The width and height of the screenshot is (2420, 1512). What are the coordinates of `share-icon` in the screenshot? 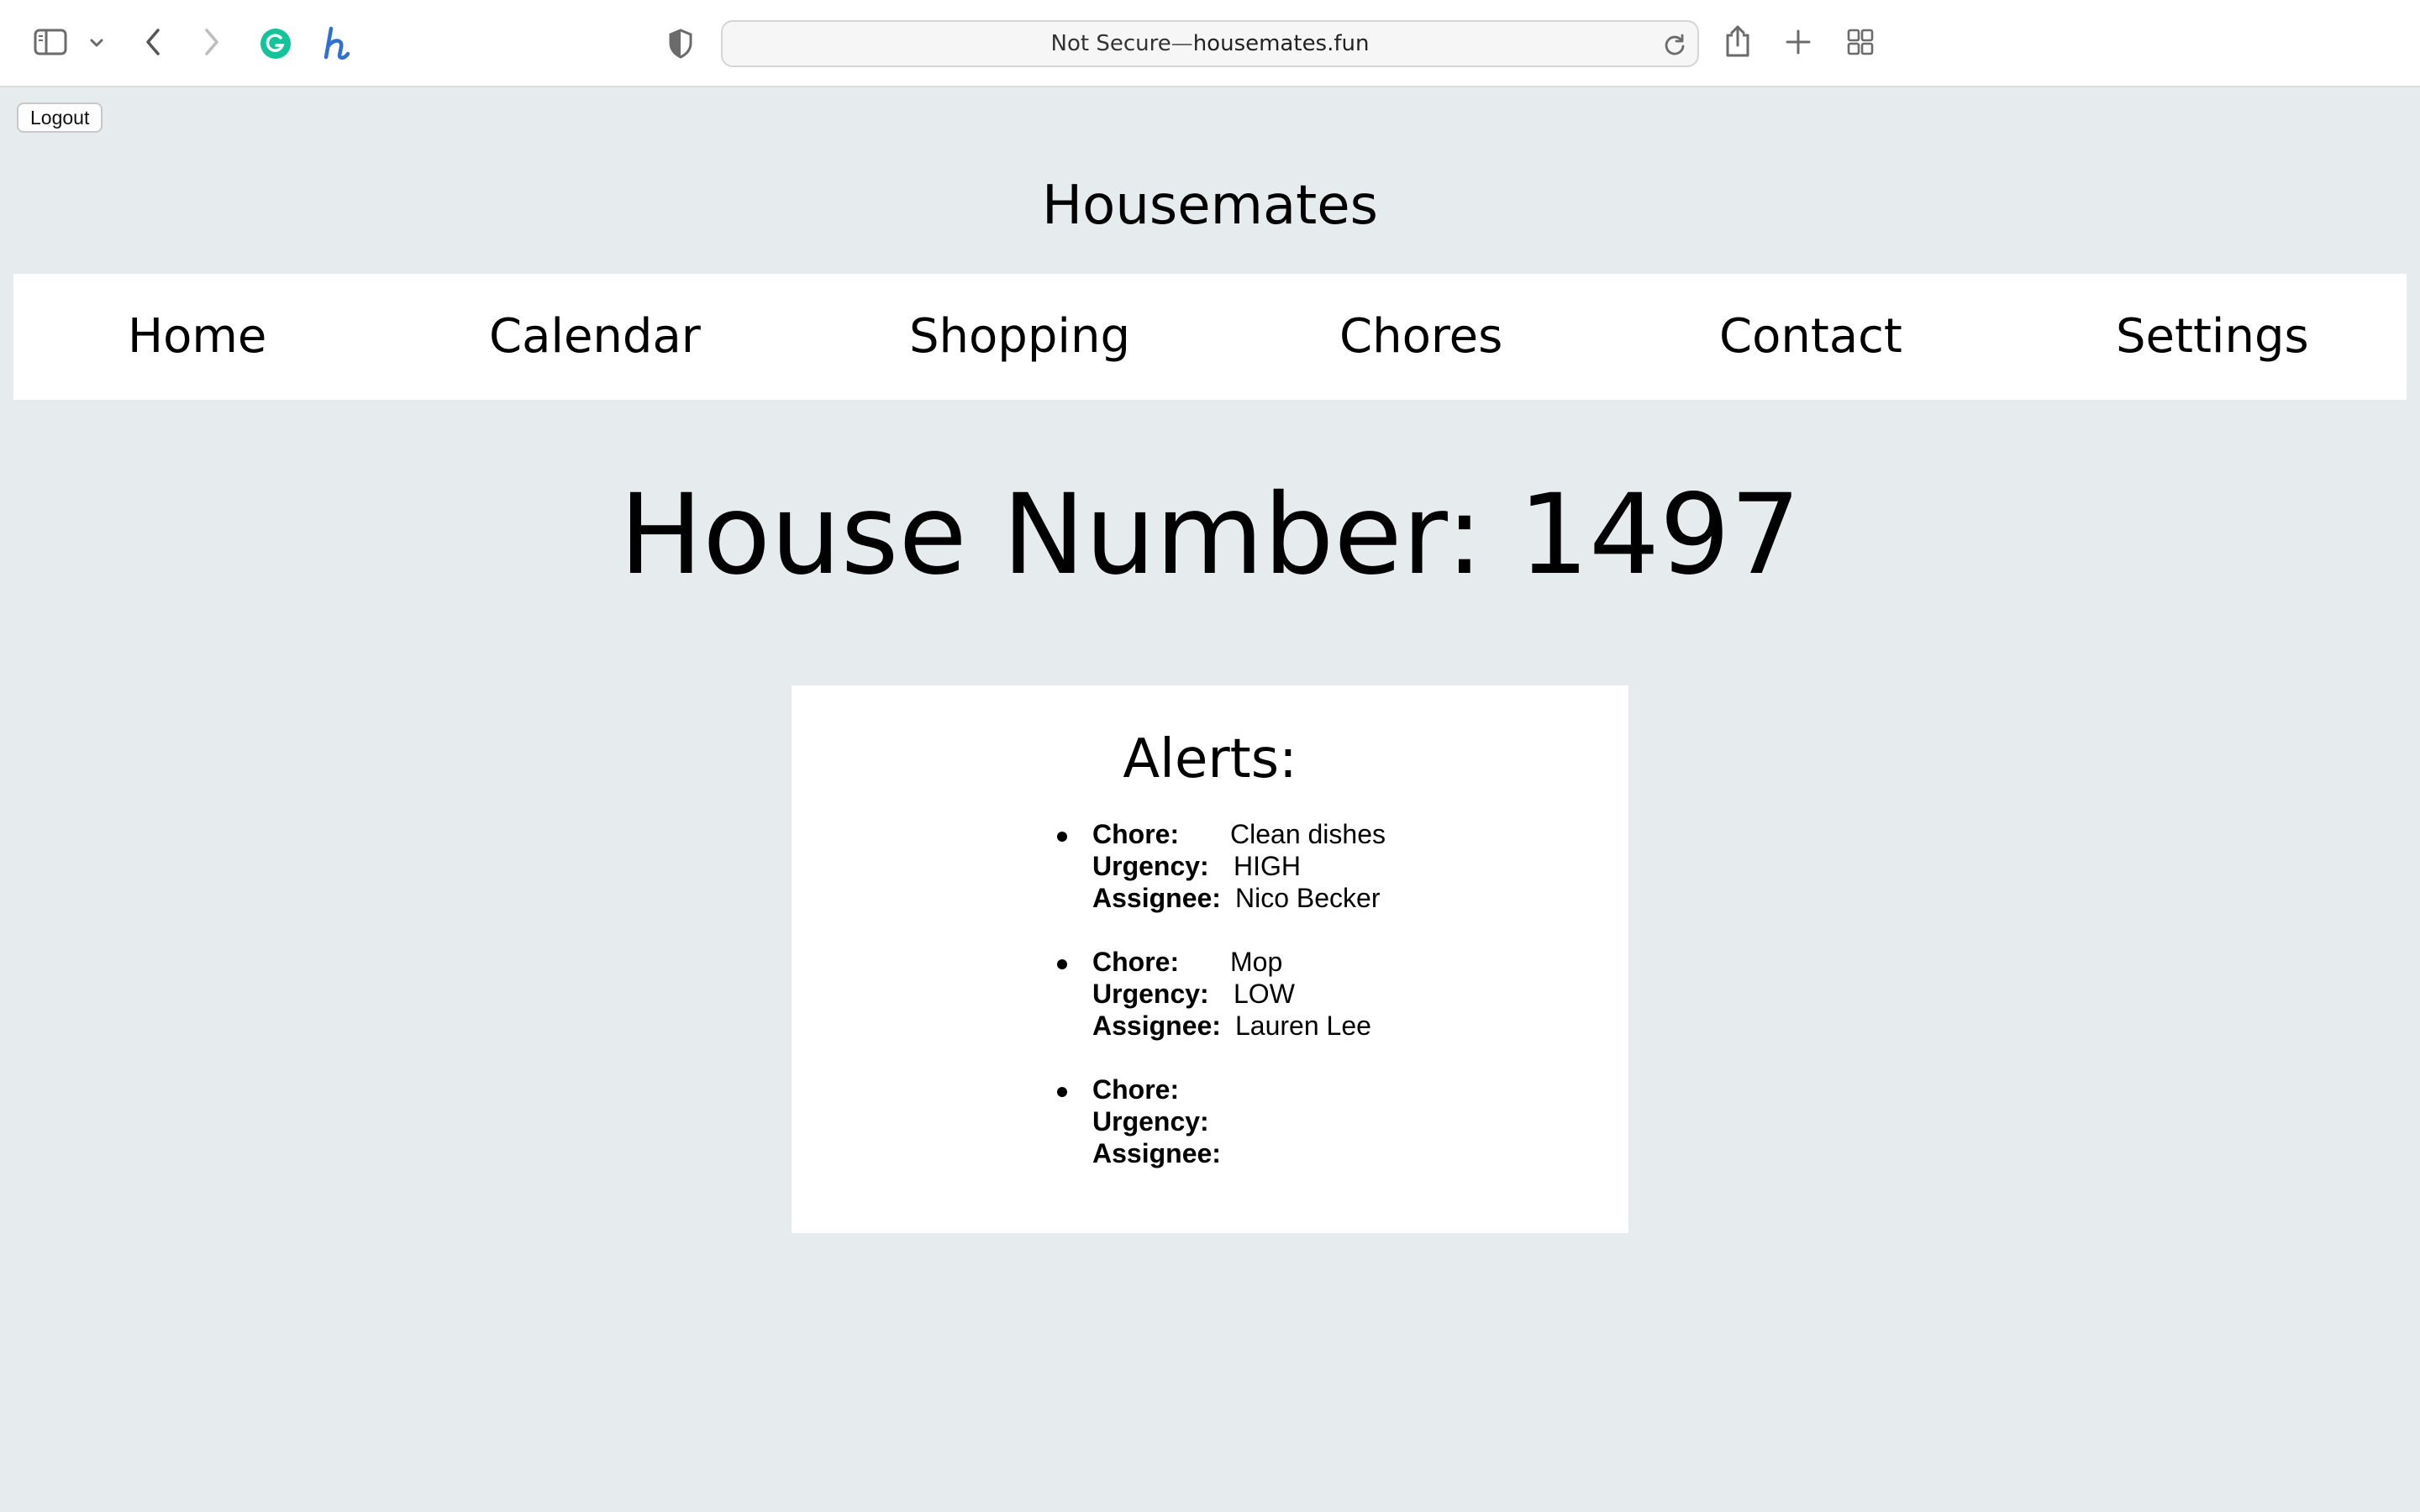 It's located at (1738, 41).